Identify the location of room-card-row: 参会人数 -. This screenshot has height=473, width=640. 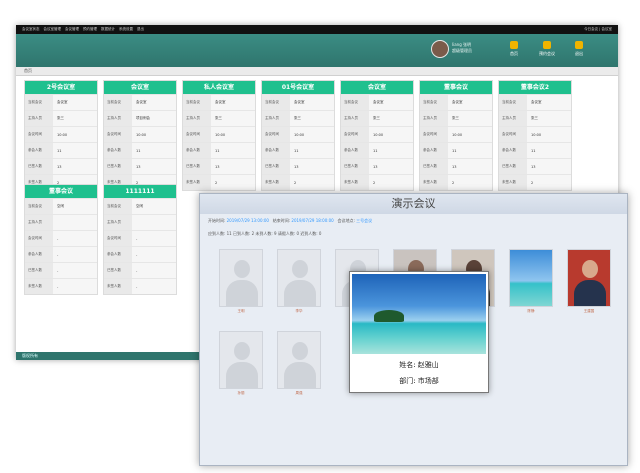
(61, 254).